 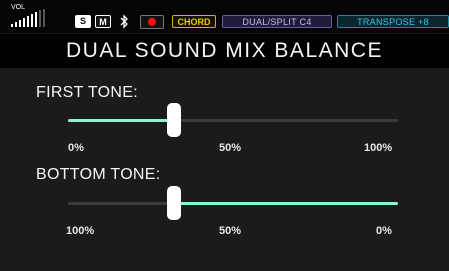 I want to click on bottom-tone-mid-label: 50%, so click(x=230, y=231).